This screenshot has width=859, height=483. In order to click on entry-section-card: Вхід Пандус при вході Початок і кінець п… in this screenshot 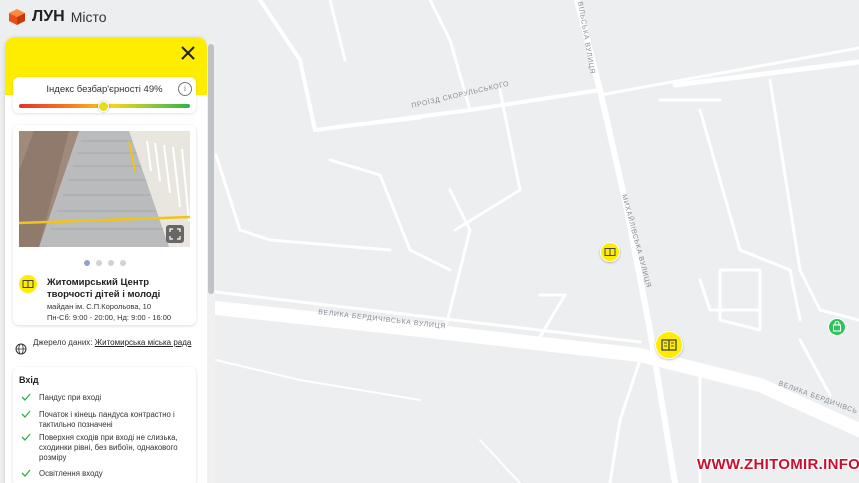, I will do `click(104, 425)`.